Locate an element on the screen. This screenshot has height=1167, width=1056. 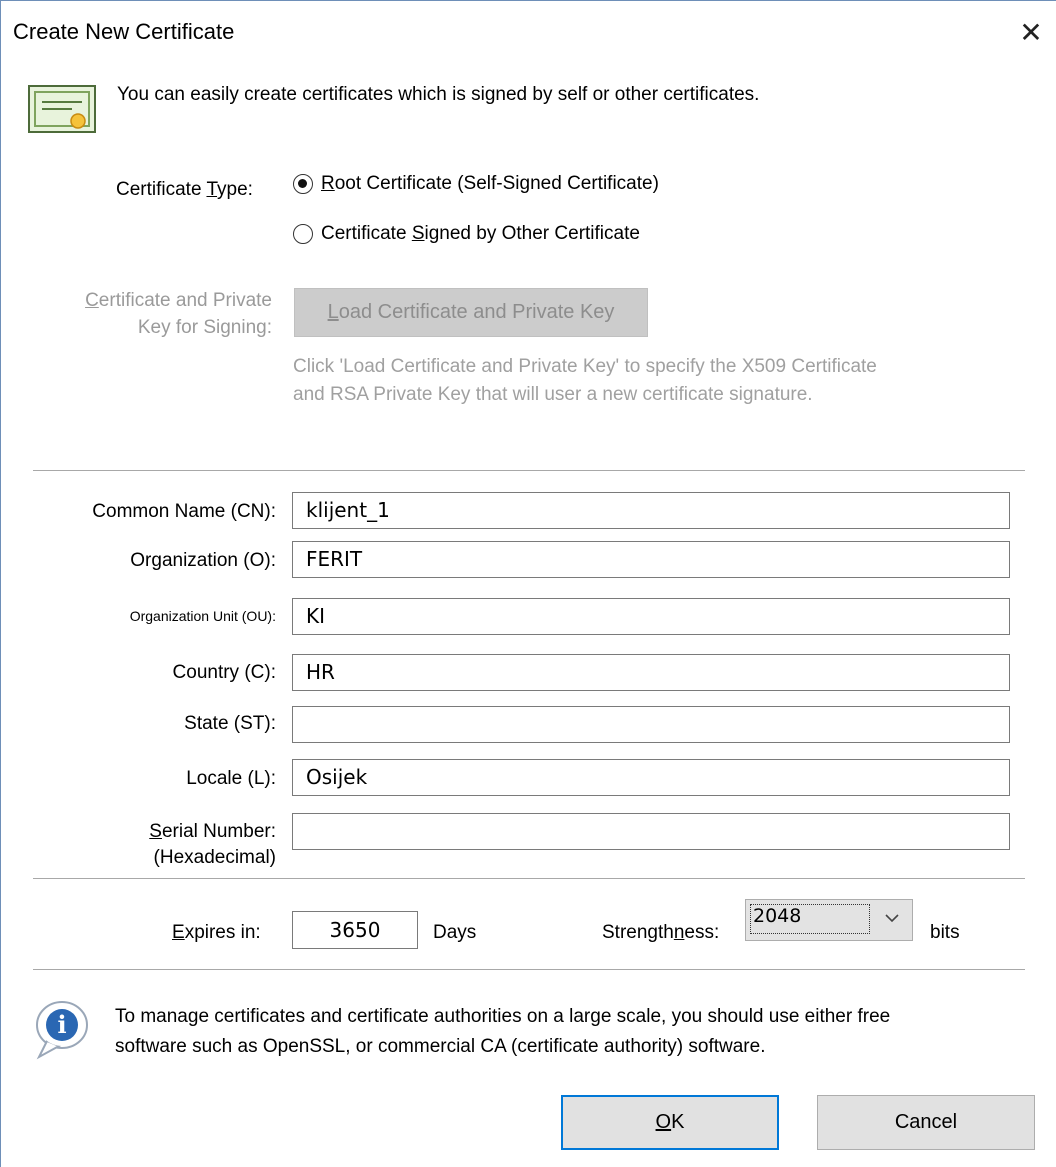
serial-number-label: Serial Number: (Hexadecimal) is located at coordinates (212, 845).